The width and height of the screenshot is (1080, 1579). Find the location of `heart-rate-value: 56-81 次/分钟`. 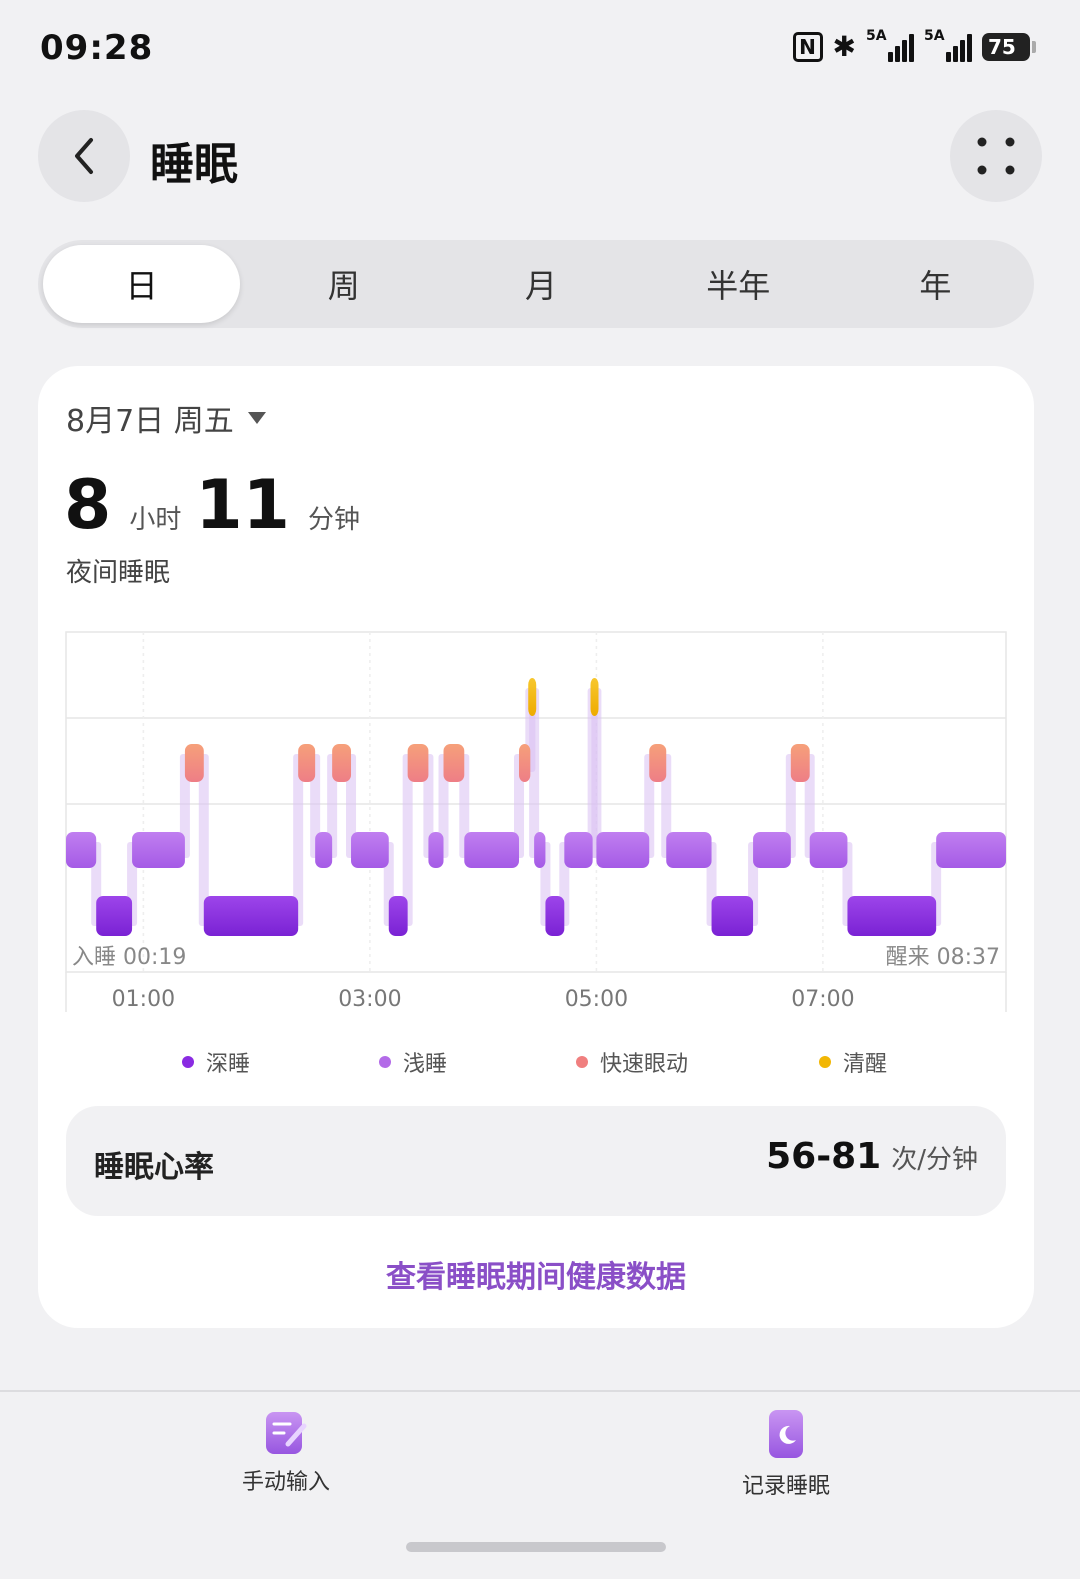

heart-rate-value: 56-81 次/分钟 is located at coordinates (872, 1156).